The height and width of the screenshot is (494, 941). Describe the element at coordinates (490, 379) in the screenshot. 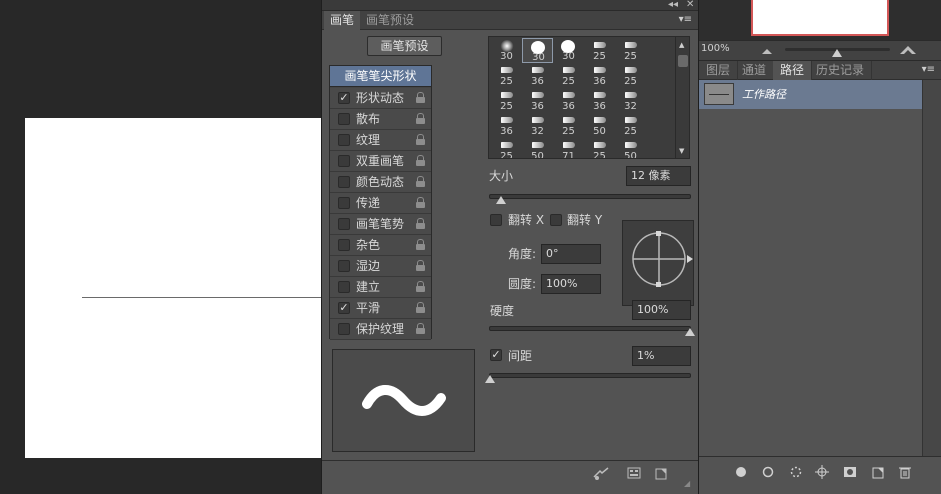

I see `spacing-slider-thumb` at that location.